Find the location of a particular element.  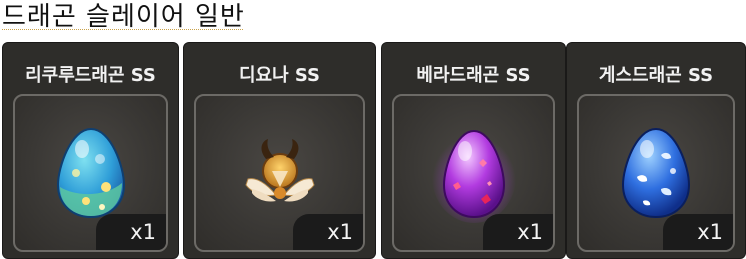

item-name: 게스드래곤 SS is located at coordinates (656, 75).